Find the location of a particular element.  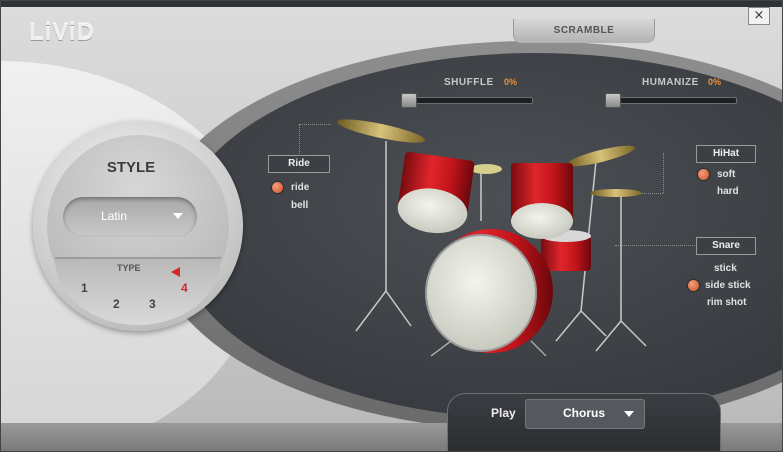

ride-option-ride: ride is located at coordinates (300, 187).